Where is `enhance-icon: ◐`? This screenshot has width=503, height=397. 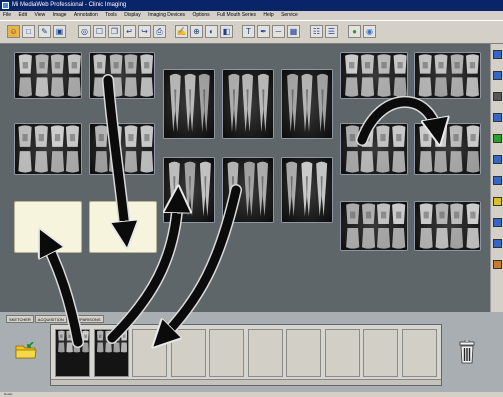
enhance-icon: ◐ is located at coordinates (211, 31).